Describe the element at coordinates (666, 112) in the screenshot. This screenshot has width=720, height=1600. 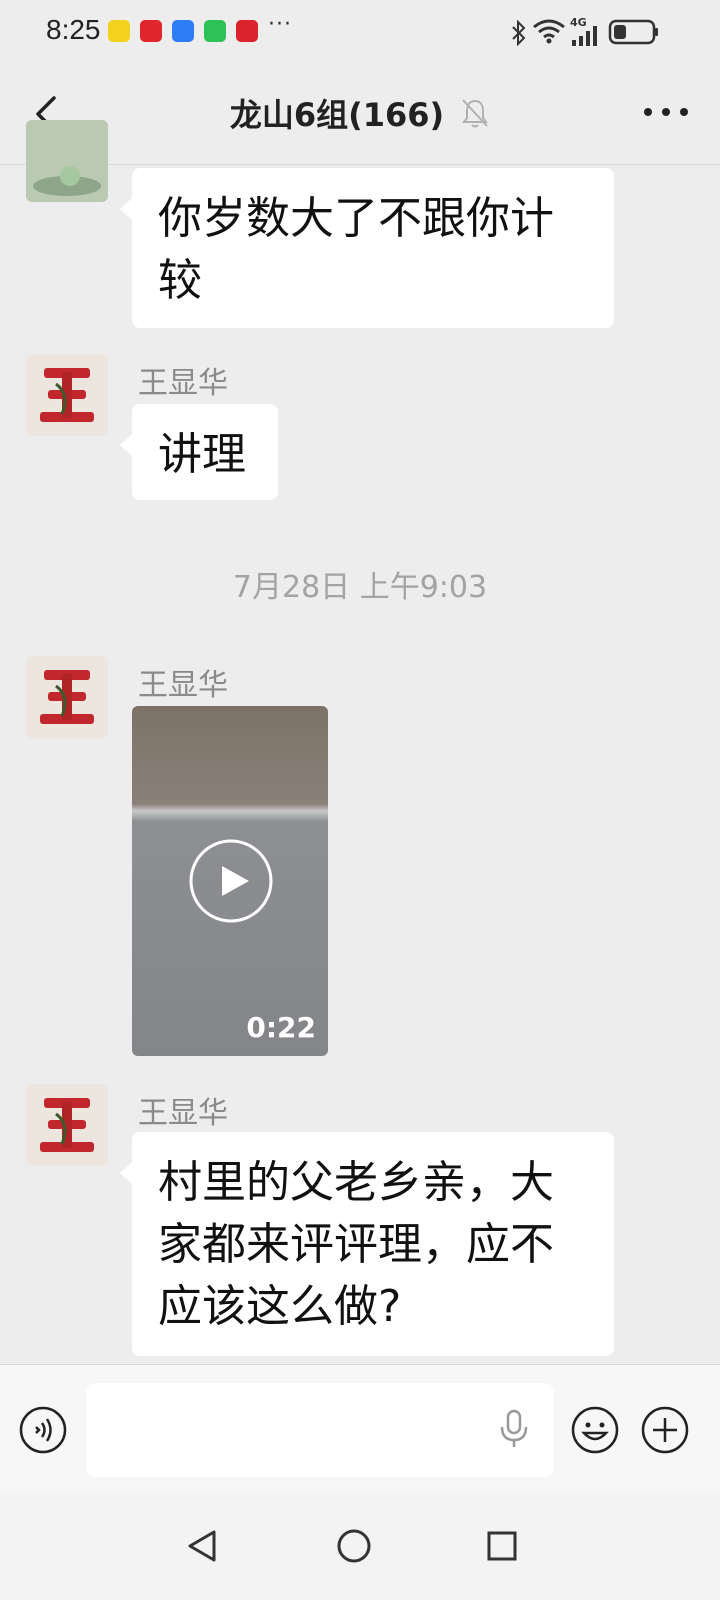
I see `more-dots-icon` at that location.